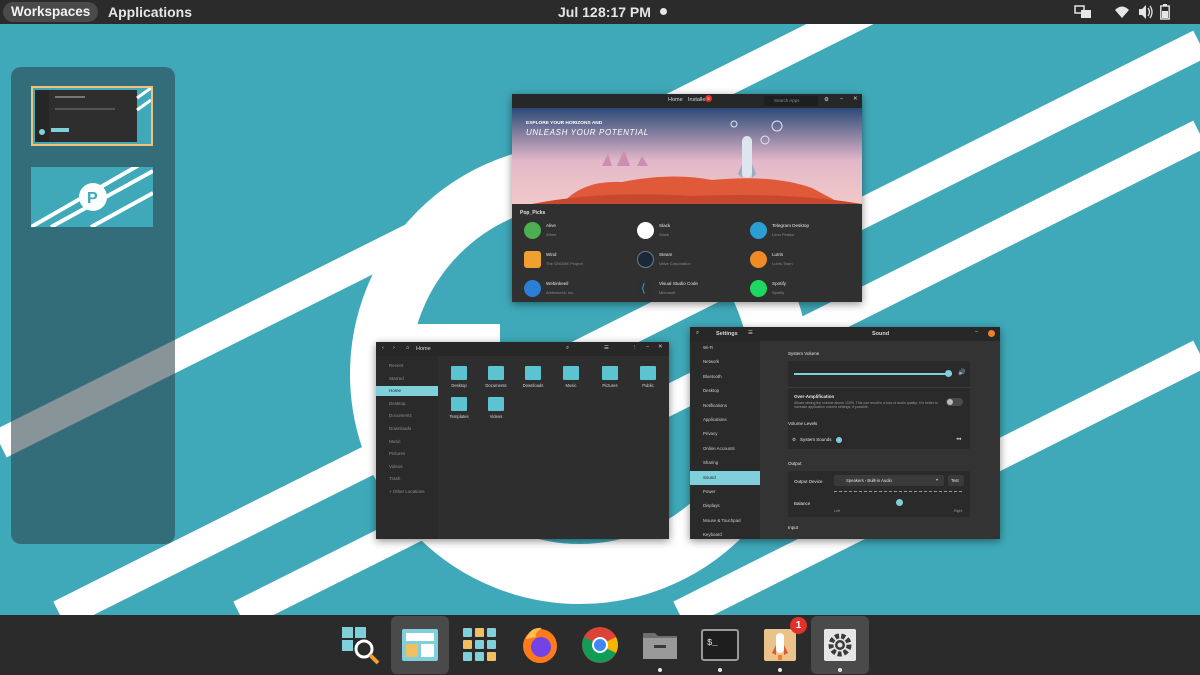 This screenshot has height=675, width=1200. What do you see at coordinates (459, 381) in the screenshot?
I see `folder-desktop: Desktop` at bounding box center [459, 381].